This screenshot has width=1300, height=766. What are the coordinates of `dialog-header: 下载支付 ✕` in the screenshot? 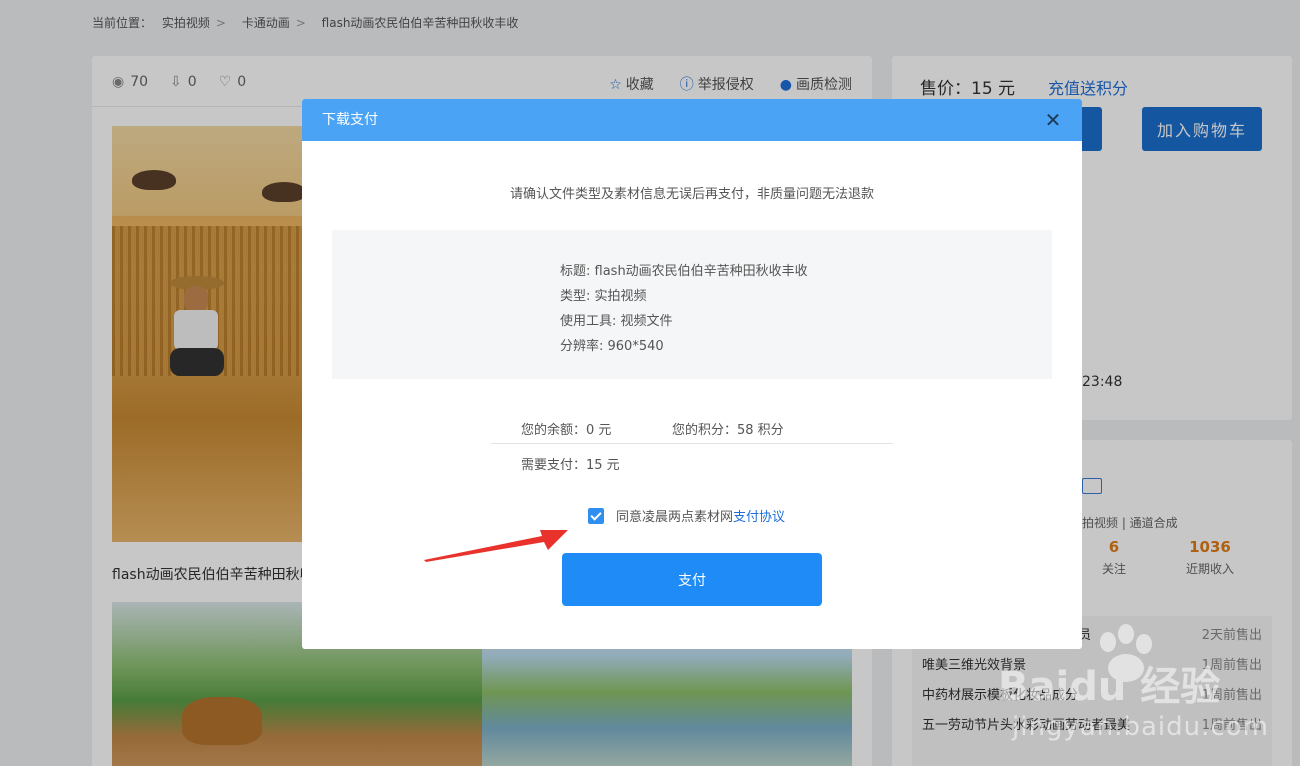 It's located at (692, 120).